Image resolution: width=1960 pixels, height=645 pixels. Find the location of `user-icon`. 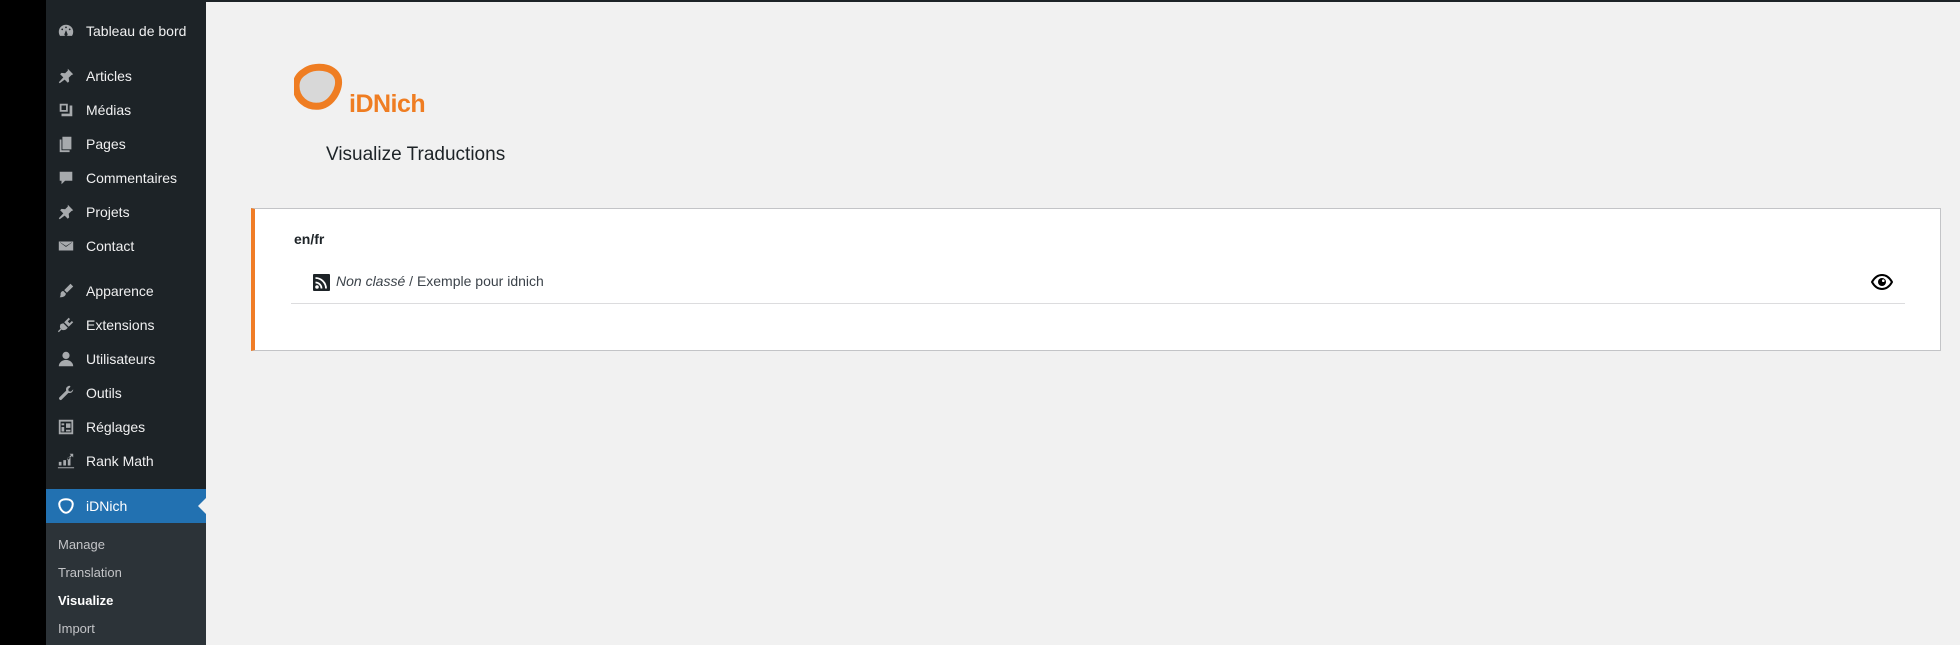

user-icon is located at coordinates (66, 359).